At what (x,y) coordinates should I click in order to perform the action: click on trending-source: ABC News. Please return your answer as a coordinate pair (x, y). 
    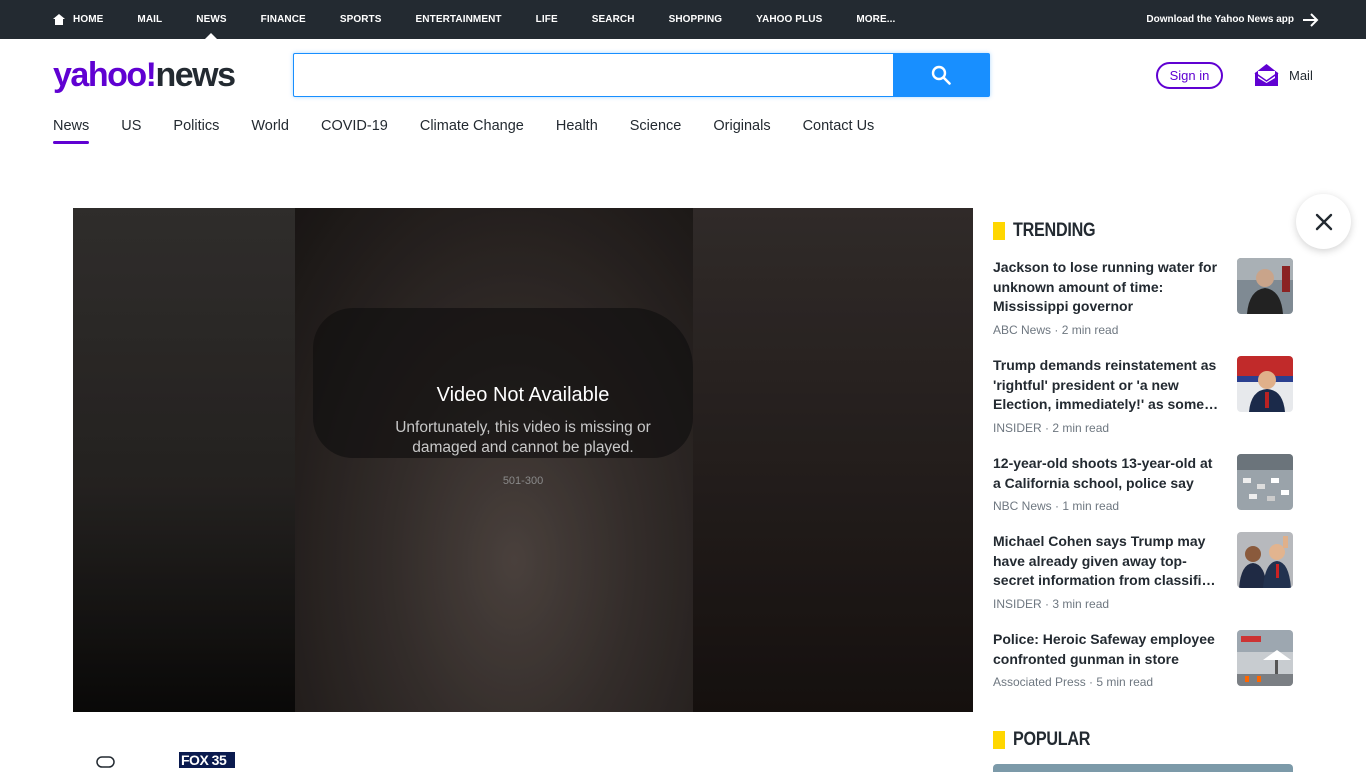
    Looking at the image, I should click on (1022, 329).